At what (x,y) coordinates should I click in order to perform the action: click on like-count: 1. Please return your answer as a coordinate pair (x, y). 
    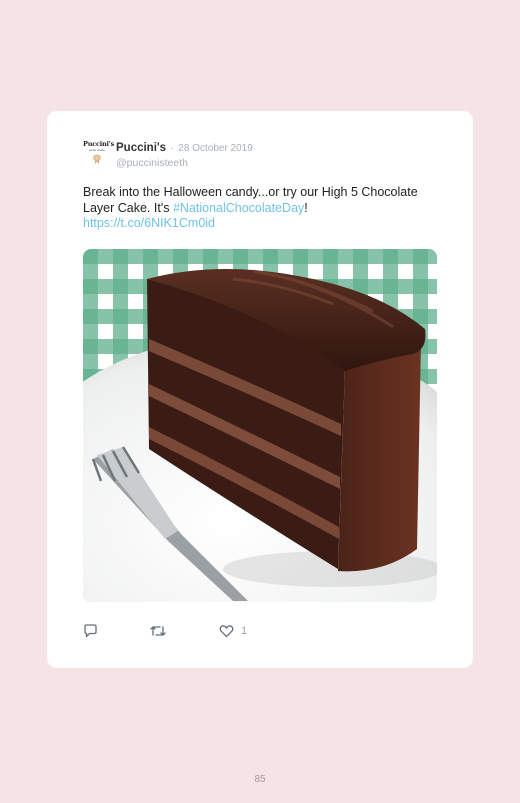
    Looking at the image, I should click on (244, 631).